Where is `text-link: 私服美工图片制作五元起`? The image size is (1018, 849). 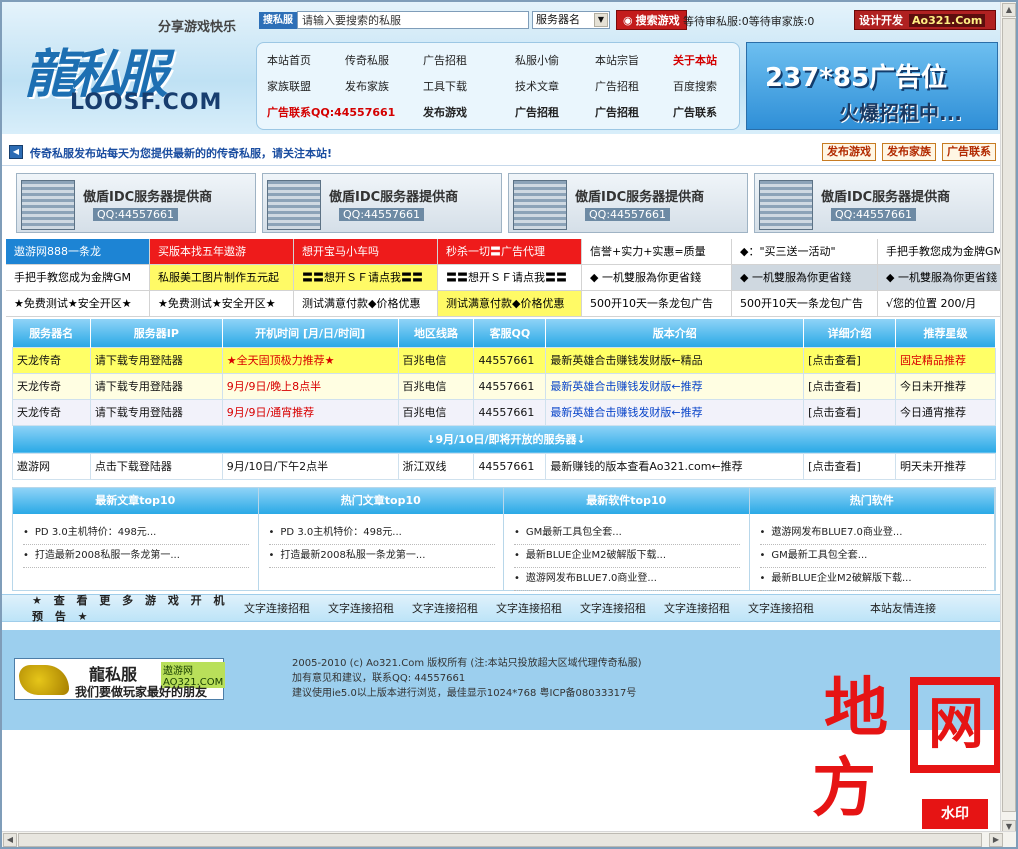 text-link: 私服美工图片制作五元起 is located at coordinates (222, 277).